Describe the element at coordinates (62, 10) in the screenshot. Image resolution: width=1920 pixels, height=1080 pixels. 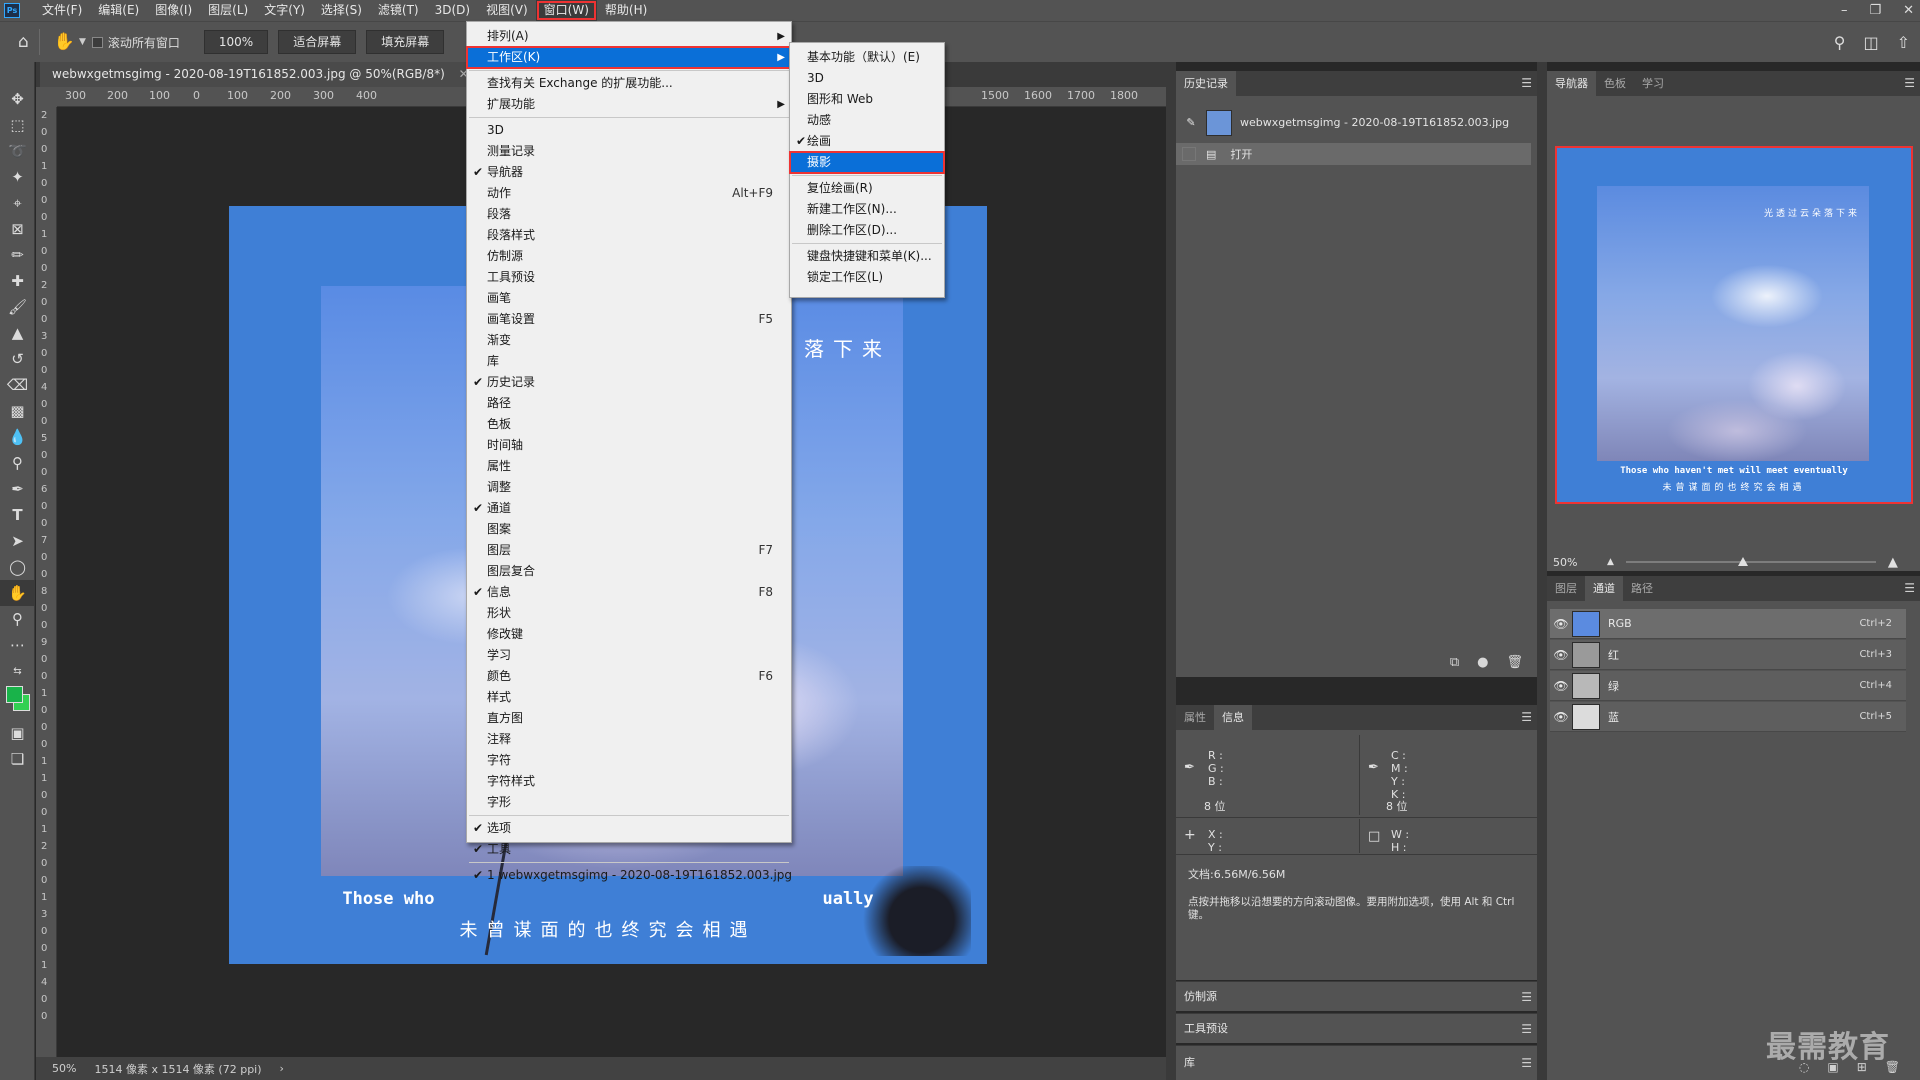
I see `menu-file: 文件(F)` at that location.